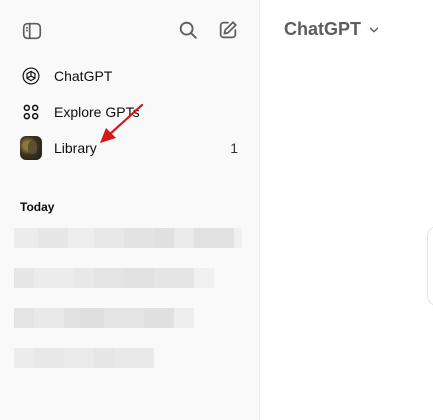 The width and height of the screenshot is (433, 420). Describe the element at coordinates (323, 29) in the screenshot. I see `model-selector-label: ChatGPT` at that location.